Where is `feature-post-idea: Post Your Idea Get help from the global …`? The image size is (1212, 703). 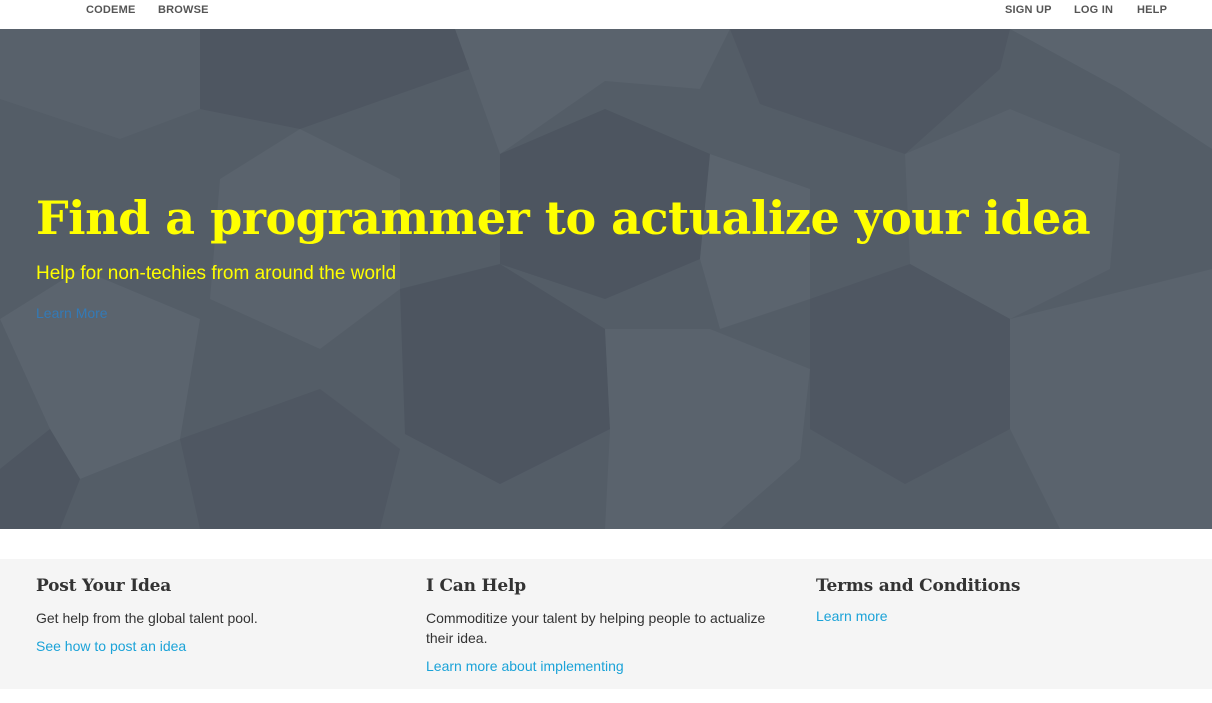
feature-post-idea: Post Your Idea Get help from the global … is located at coordinates (216, 606).